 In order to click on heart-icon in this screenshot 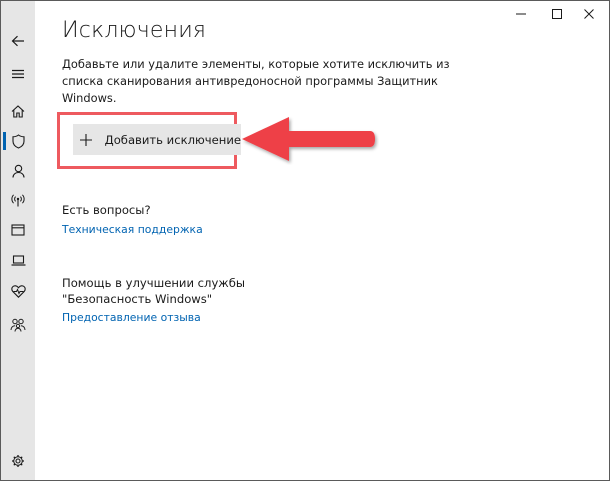, I will do `click(18, 291)`.